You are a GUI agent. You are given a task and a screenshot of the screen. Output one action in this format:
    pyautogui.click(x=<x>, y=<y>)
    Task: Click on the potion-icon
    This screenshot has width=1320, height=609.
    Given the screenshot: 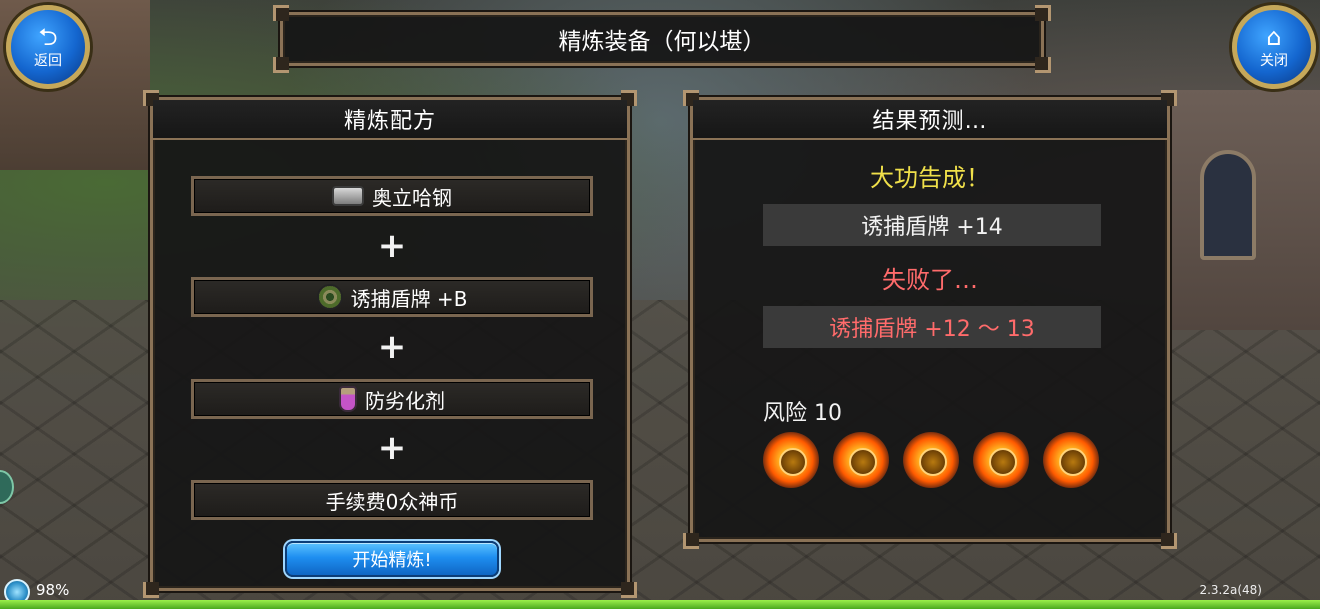 What is the action you would take?
    pyautogui.click(x=348, y=399)
    